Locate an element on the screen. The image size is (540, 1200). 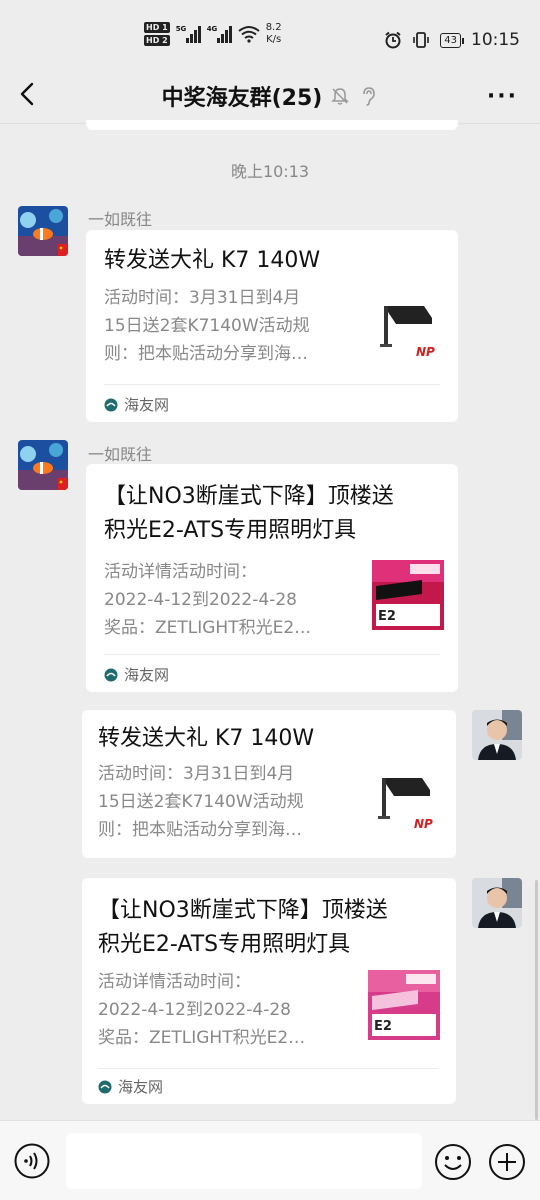
message-timestamp: 晚上10:13 is located at coordinates (270, 171).